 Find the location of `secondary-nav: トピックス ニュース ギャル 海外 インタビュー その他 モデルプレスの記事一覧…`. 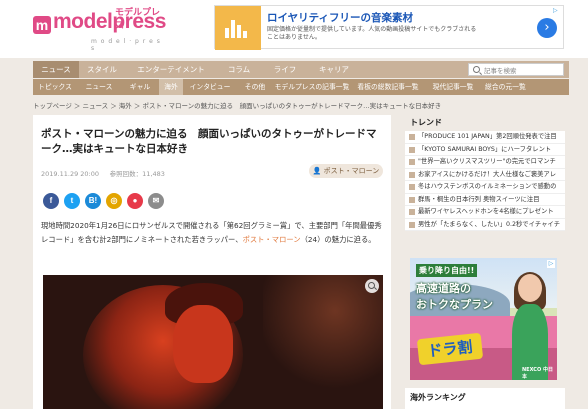

secondary-nav: トピックス ニュース ギャル 海外 インタビュー その他 モデルプレスの記事一覧… is located at coordinates (301, 87).